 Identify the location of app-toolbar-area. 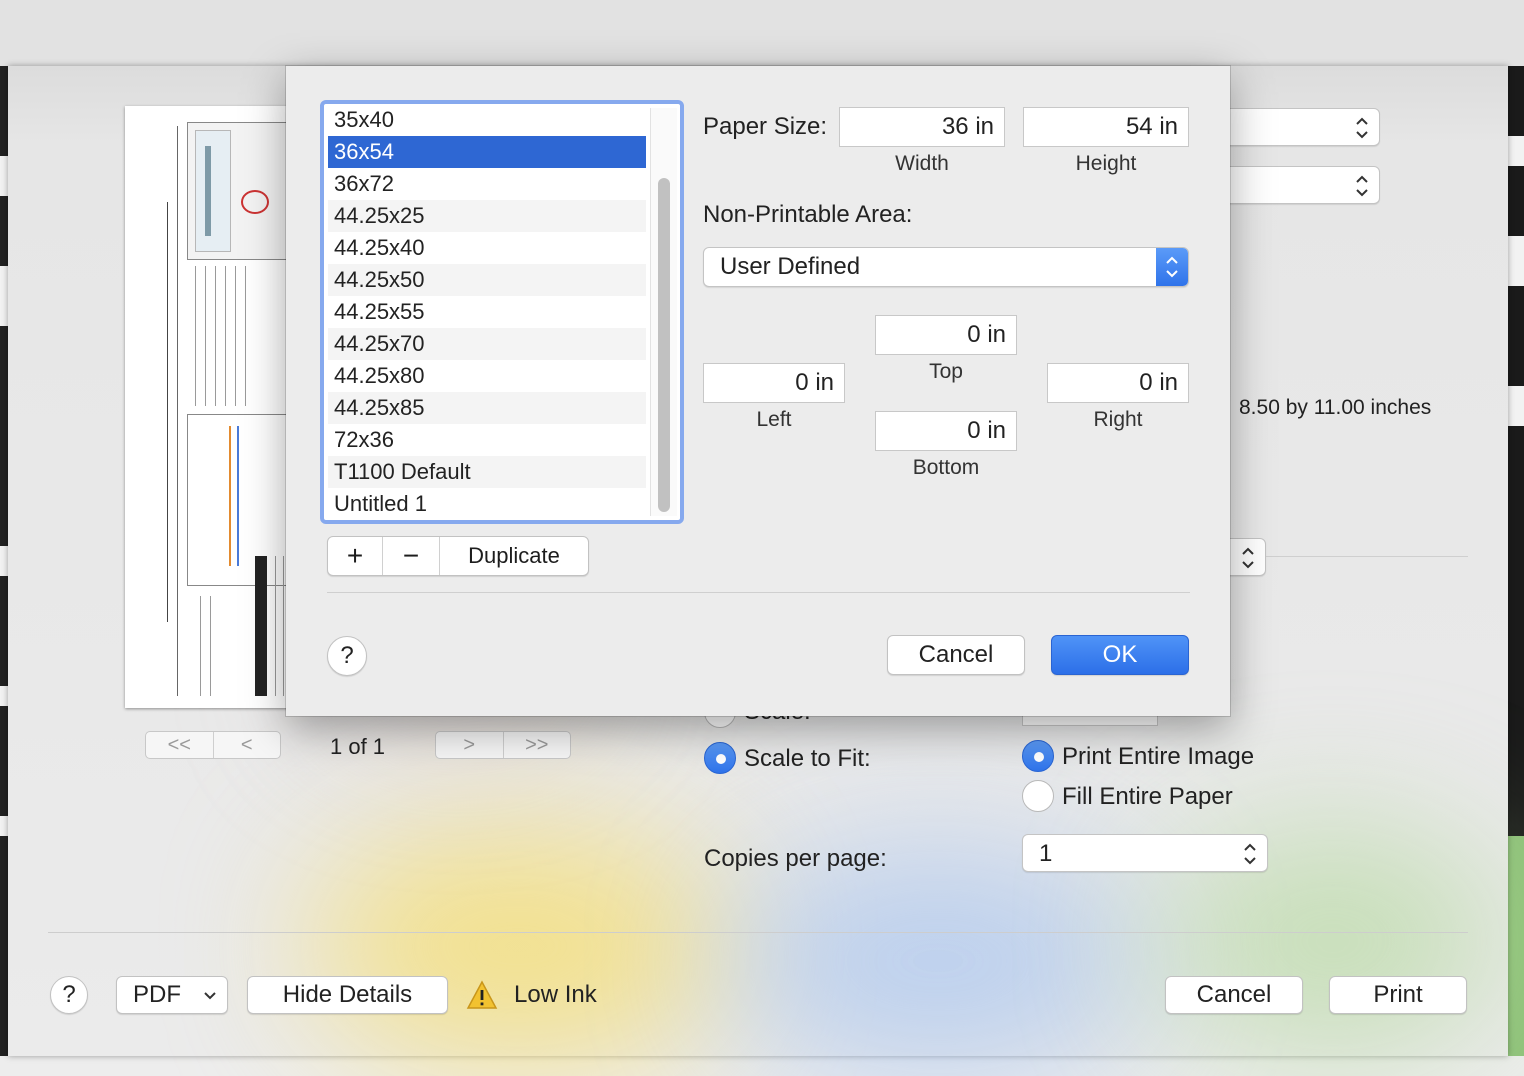
(762, 33).